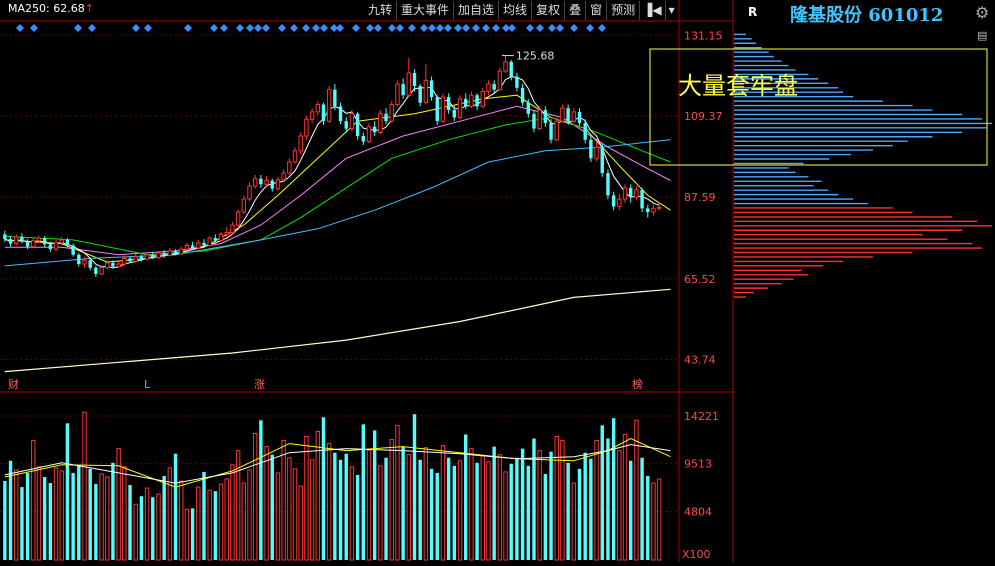  Describe the element at coordinates (738, 86) in the screenshot. I see `annotation-text: 大量套牢盘` at that location.